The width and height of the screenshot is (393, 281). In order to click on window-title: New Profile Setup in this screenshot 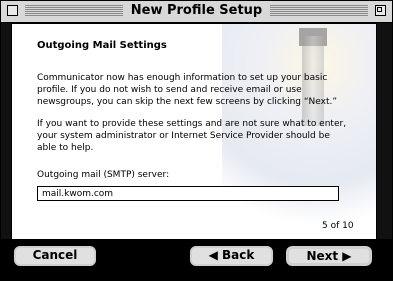, I will do `click(196, 10)`.